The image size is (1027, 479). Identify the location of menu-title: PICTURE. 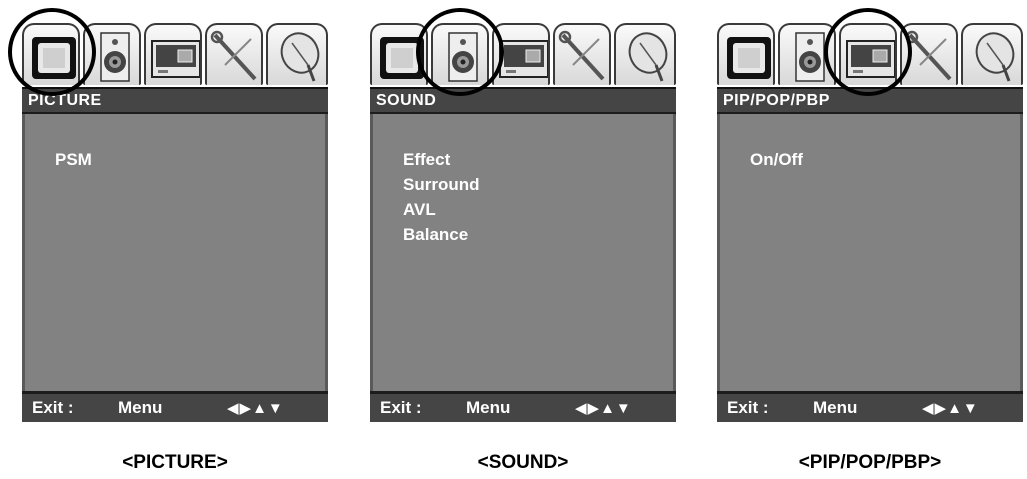
(65, 100).